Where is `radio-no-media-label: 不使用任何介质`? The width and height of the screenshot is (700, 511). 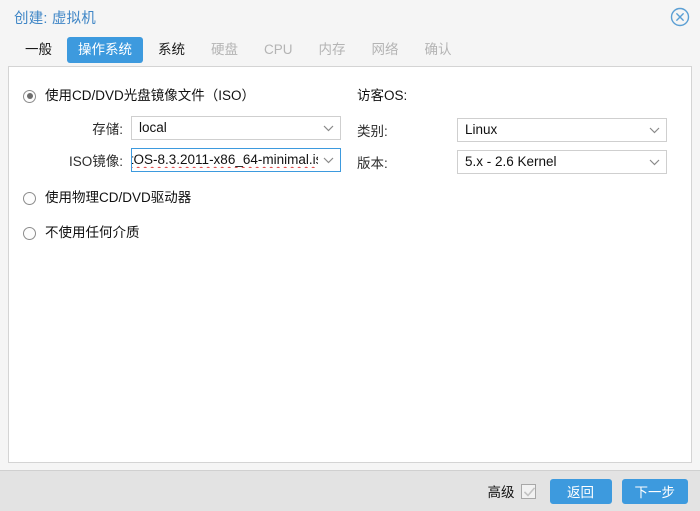
radio-no-media-label: 不使用任何介质 is located at coordinates (92, 232).